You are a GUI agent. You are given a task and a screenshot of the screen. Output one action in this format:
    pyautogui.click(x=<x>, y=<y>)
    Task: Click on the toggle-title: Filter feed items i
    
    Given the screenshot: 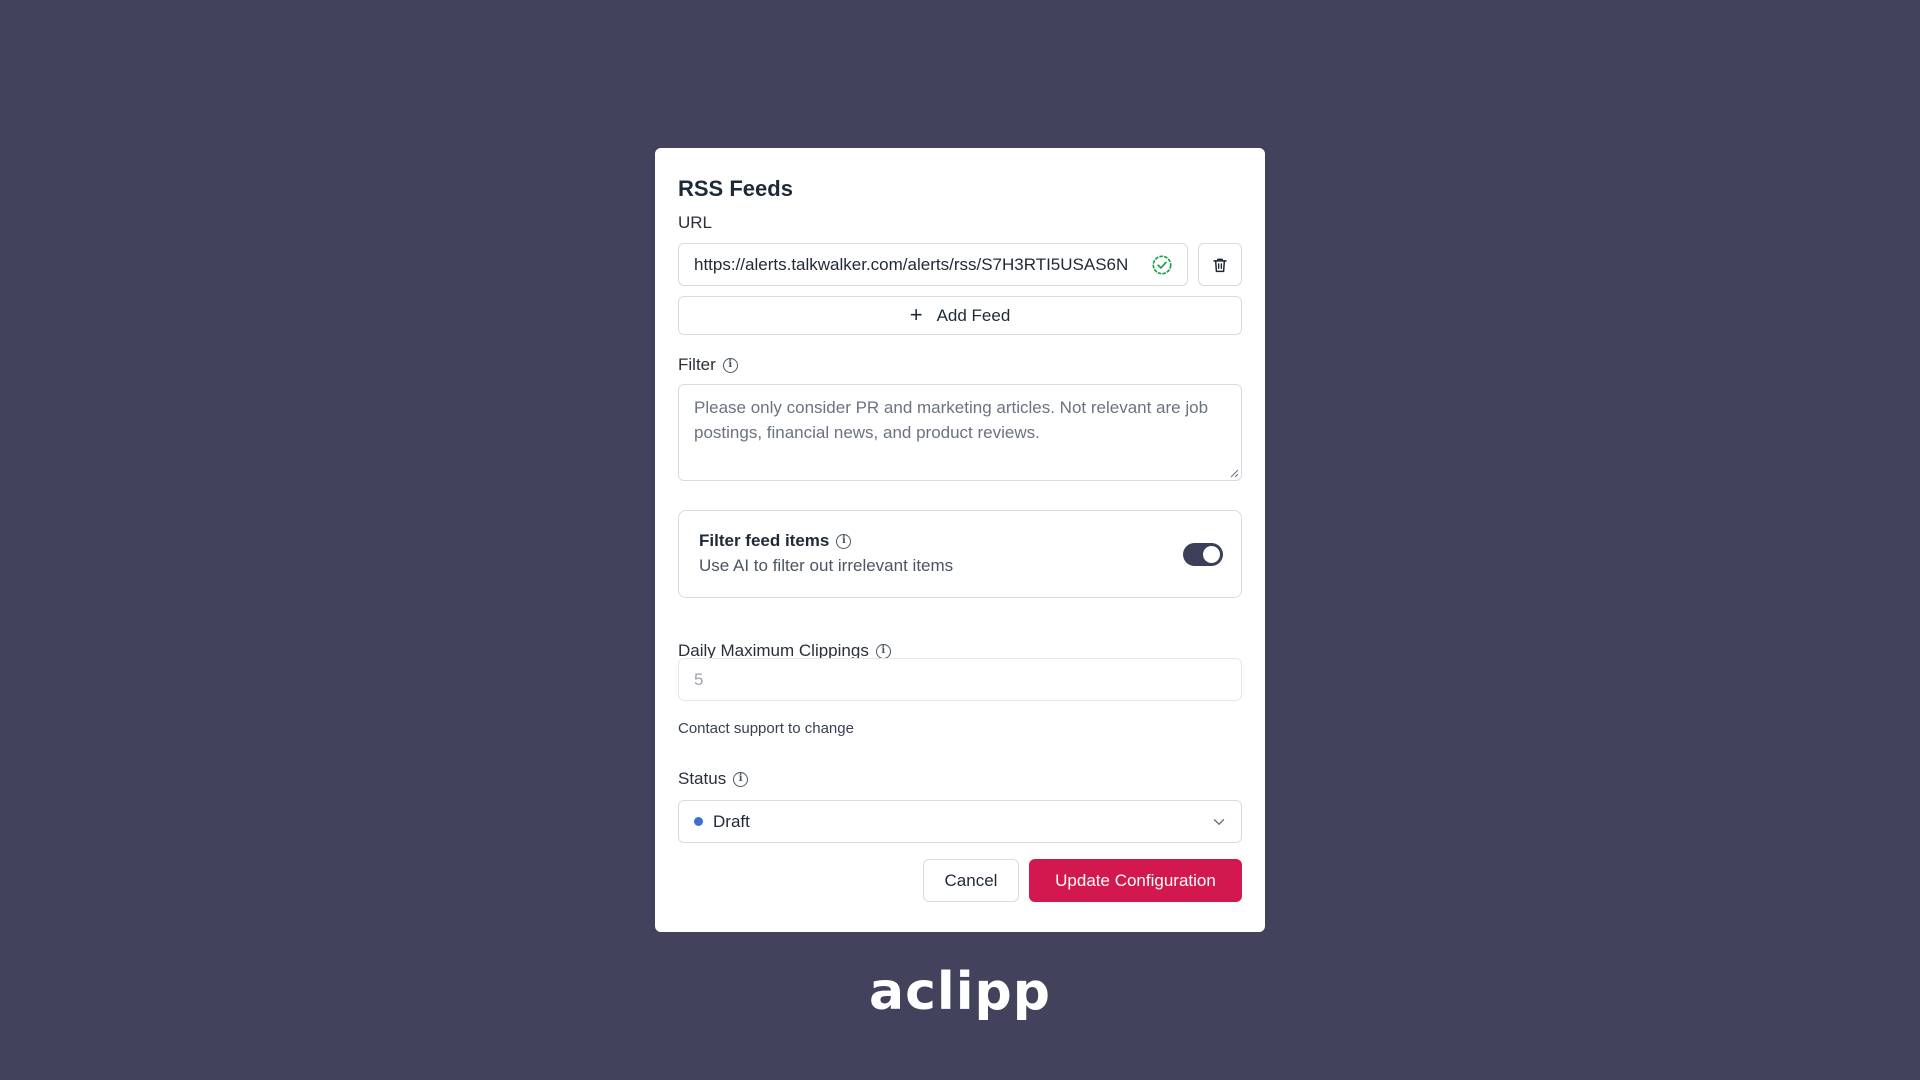 What is the action you would take?
    pyautogui.click(x=775, y=541)
    